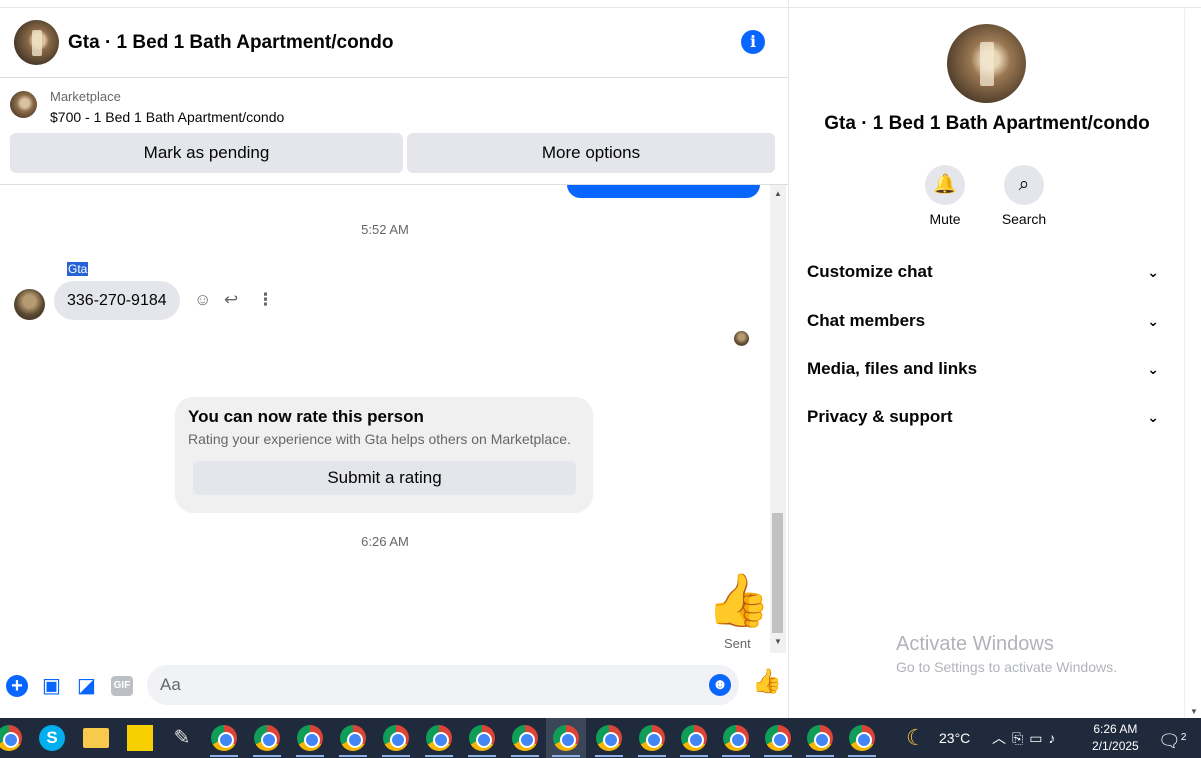 Image resolution: width=1201 pixels, height=758 pixels. What do you see at coordinates (1115, 738) in the screenshot?
I see `taskbar-clock: 6:26 AM 2/1/2025` at bounding box center [1115, 738].